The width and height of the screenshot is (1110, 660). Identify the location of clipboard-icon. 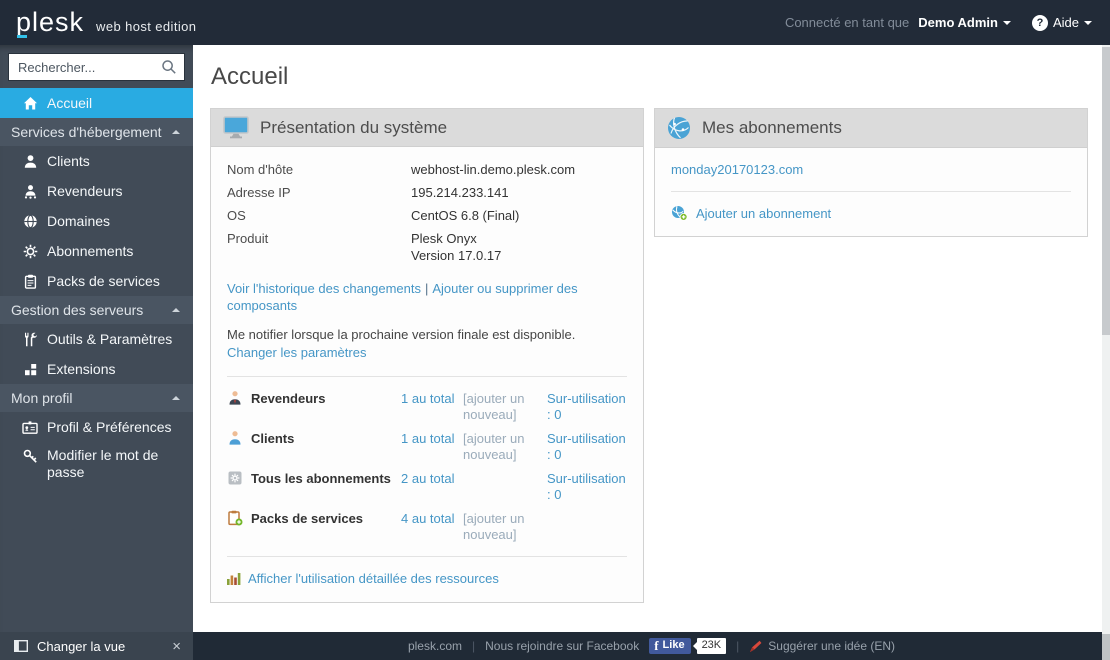
(30, 281).